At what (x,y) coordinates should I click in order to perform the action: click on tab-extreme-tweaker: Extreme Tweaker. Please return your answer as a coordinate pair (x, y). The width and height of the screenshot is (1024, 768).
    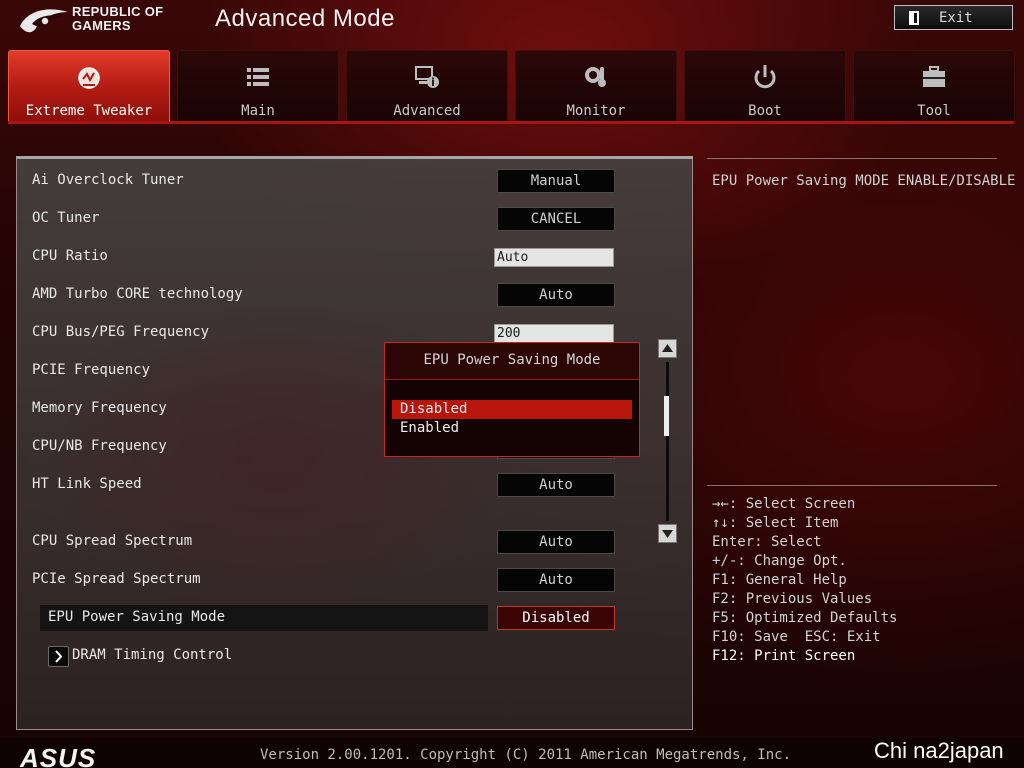
    Looking at the image, I should click on (89, 86).